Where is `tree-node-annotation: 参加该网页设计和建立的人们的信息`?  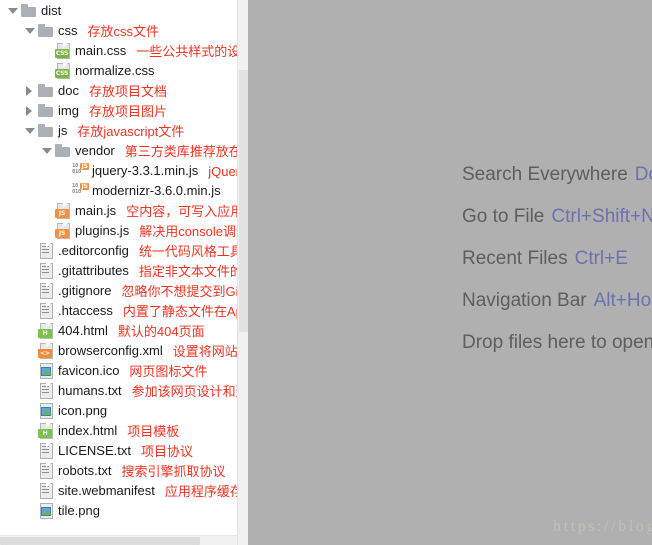
tree-node-annotation: 参加该网页设计和建立的人们的信息 is located at coordinates (184, 391).